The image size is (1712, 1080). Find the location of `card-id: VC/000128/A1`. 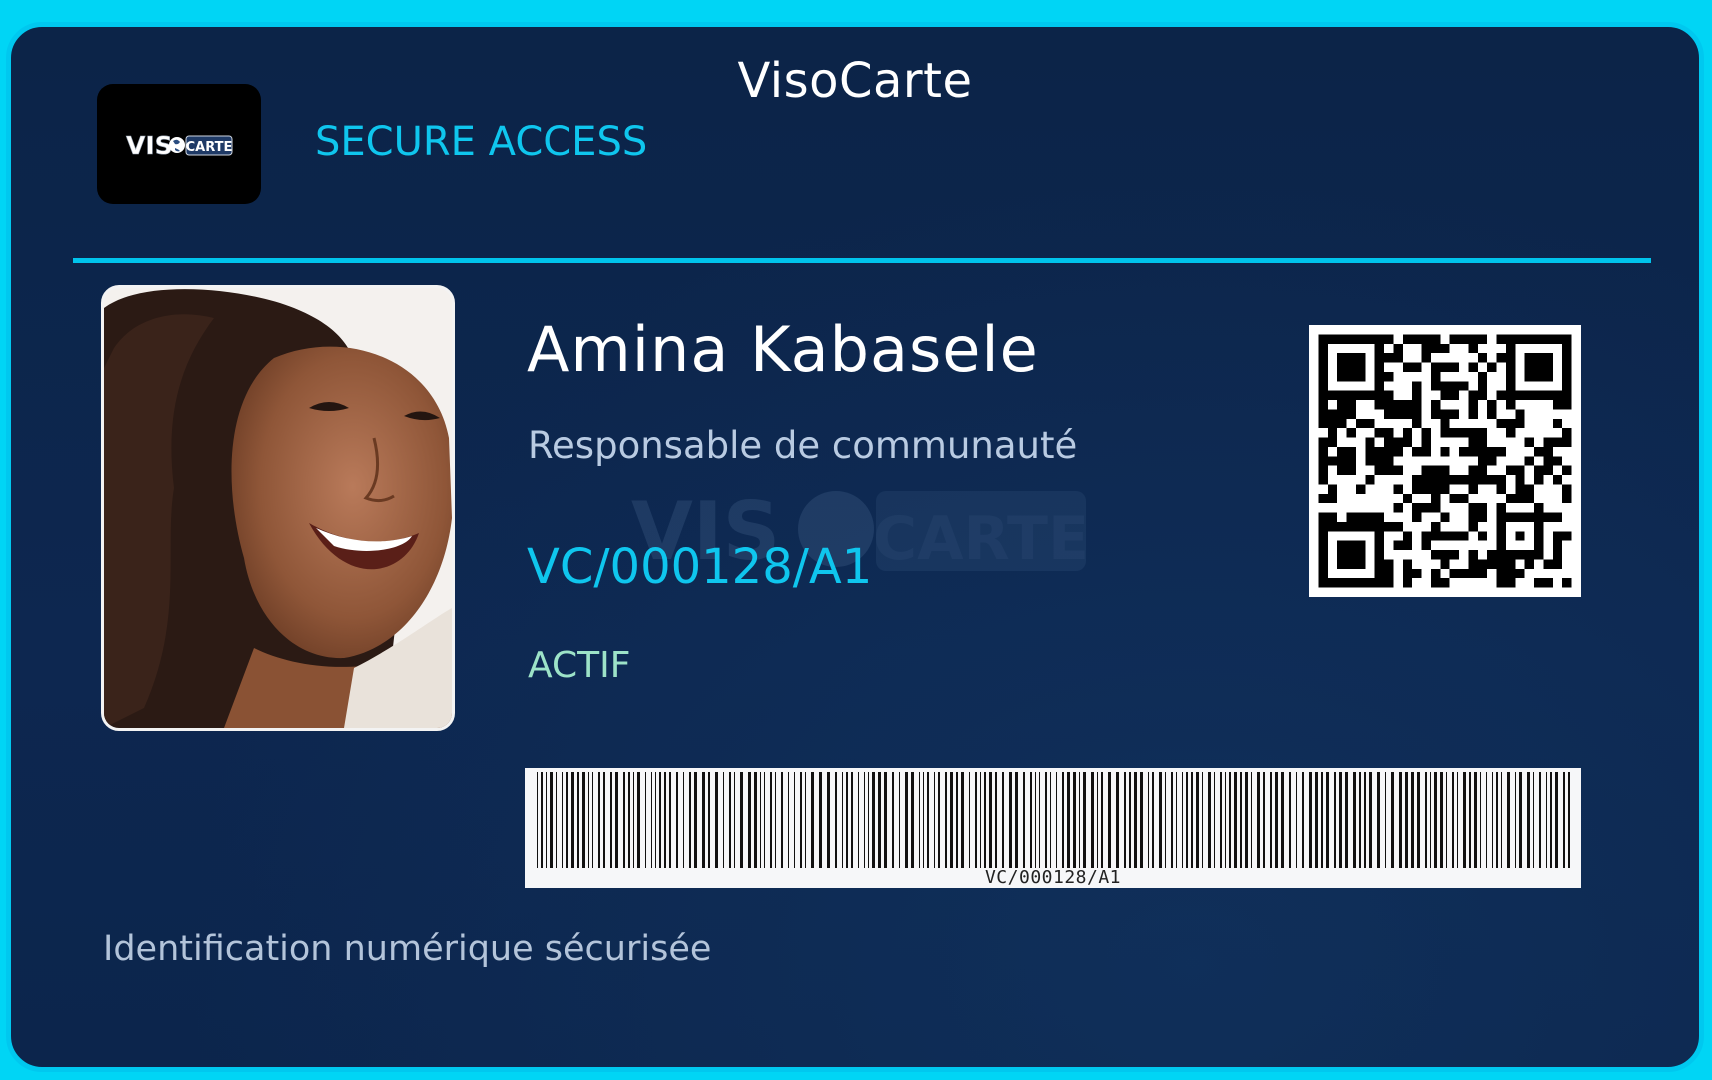

card-id: VC/000128/A1 is located at coordinates (700, 567).